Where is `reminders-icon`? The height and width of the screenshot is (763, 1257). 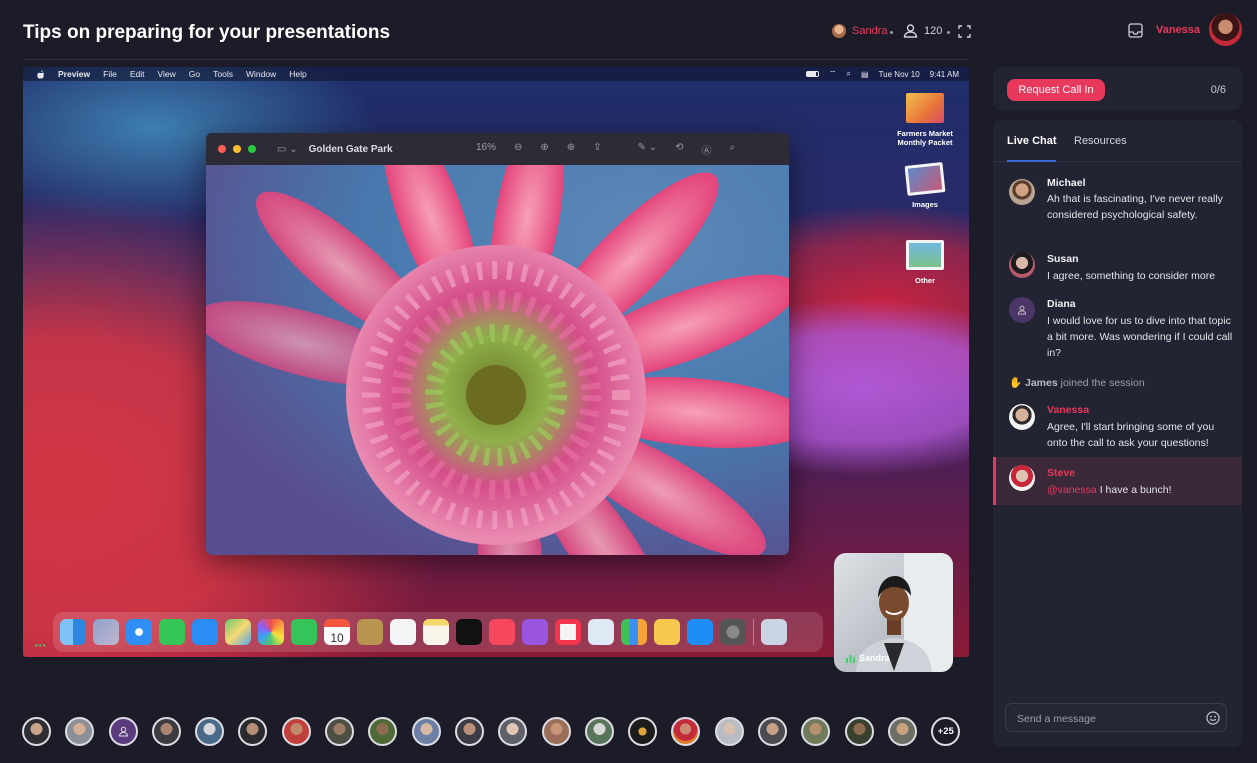
reminders-icon is located at coordinates (403, 632).